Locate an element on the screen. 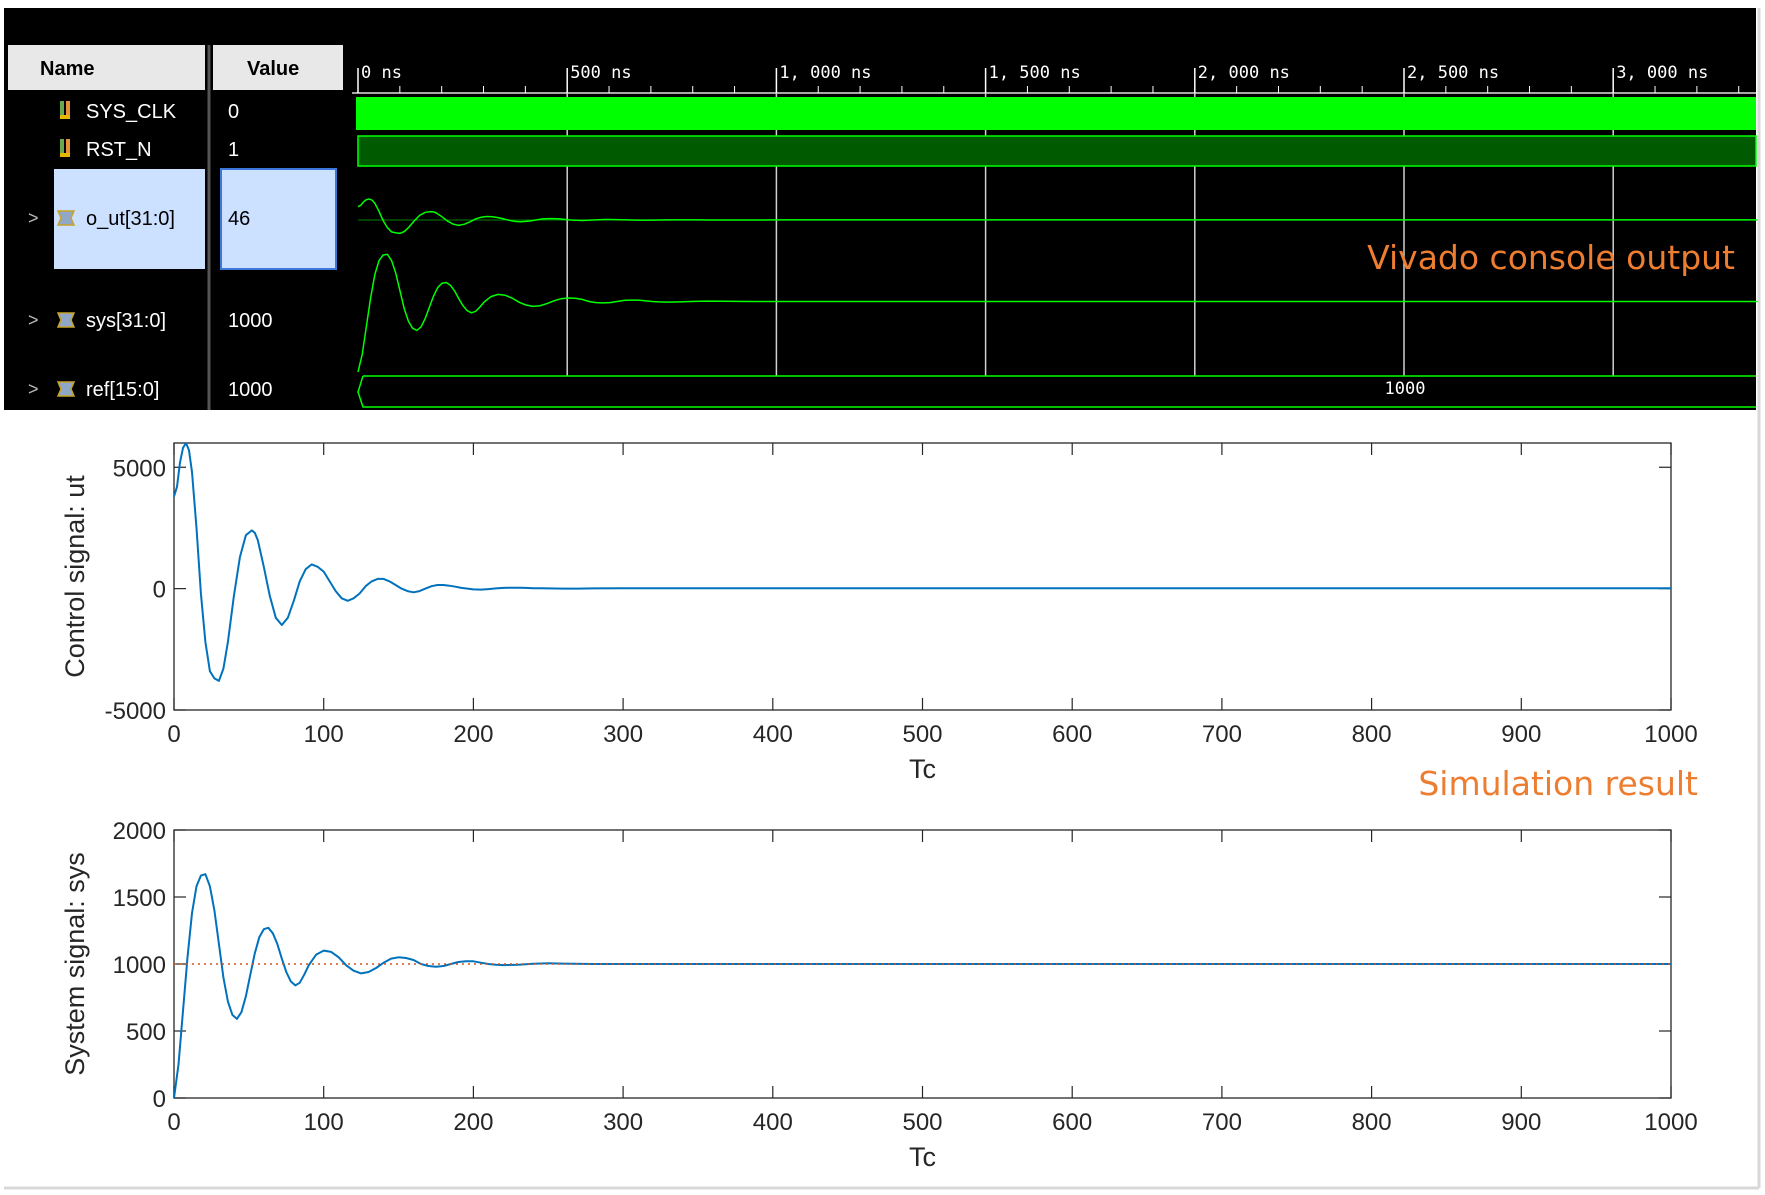  y-tick-label: 1500 is located at coordinates (139, 898).